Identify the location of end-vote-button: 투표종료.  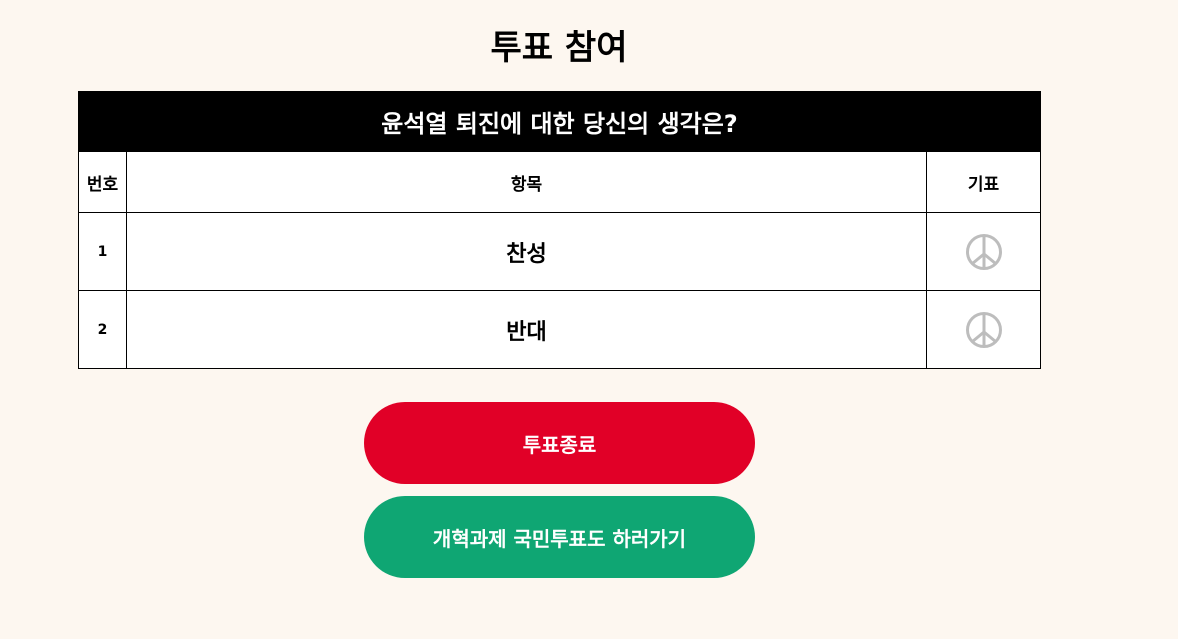
(559, 443).